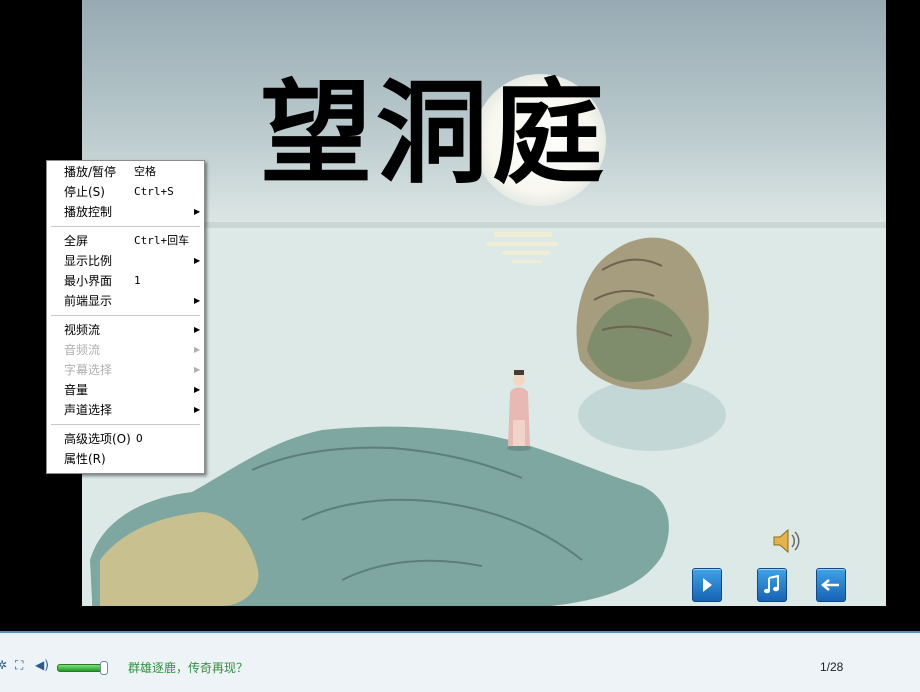  I want to click on volume-slider, so click(80, 668).